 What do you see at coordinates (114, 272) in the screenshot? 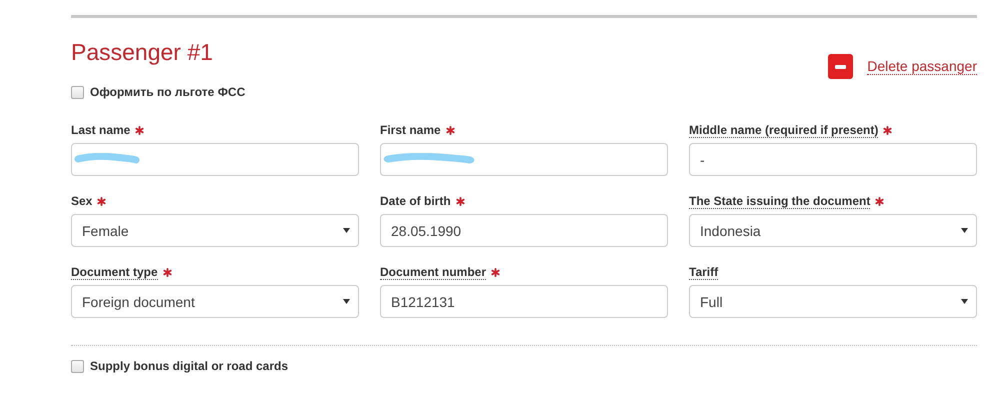
I see `field-label: Document type` at bounding box center [114, 272].